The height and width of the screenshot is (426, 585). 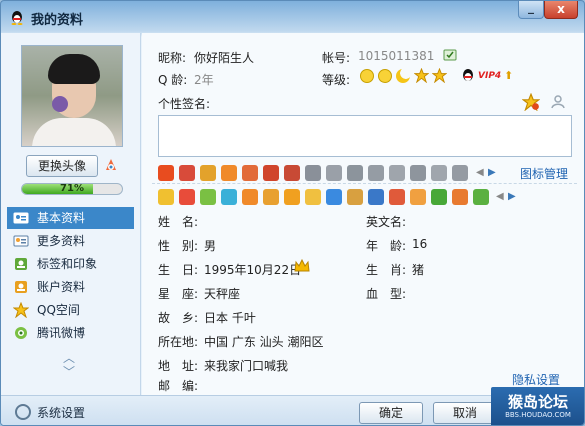 I want to click on window-title: 我的资料, so click(x=57, y=20).